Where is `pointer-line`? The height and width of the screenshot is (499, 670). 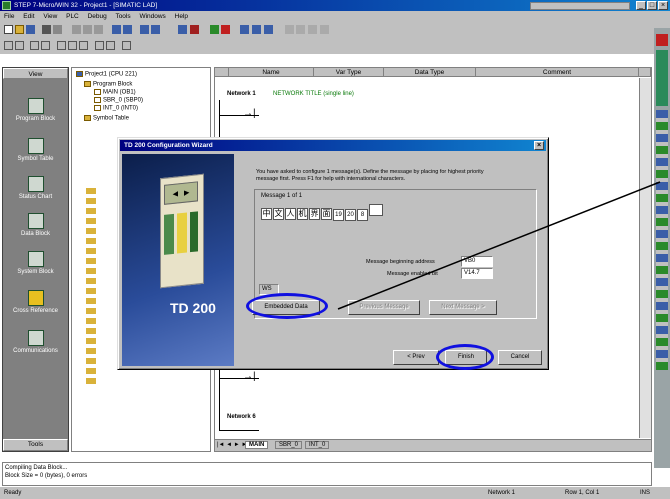
pointer-line is located at coordinates (499, 245).